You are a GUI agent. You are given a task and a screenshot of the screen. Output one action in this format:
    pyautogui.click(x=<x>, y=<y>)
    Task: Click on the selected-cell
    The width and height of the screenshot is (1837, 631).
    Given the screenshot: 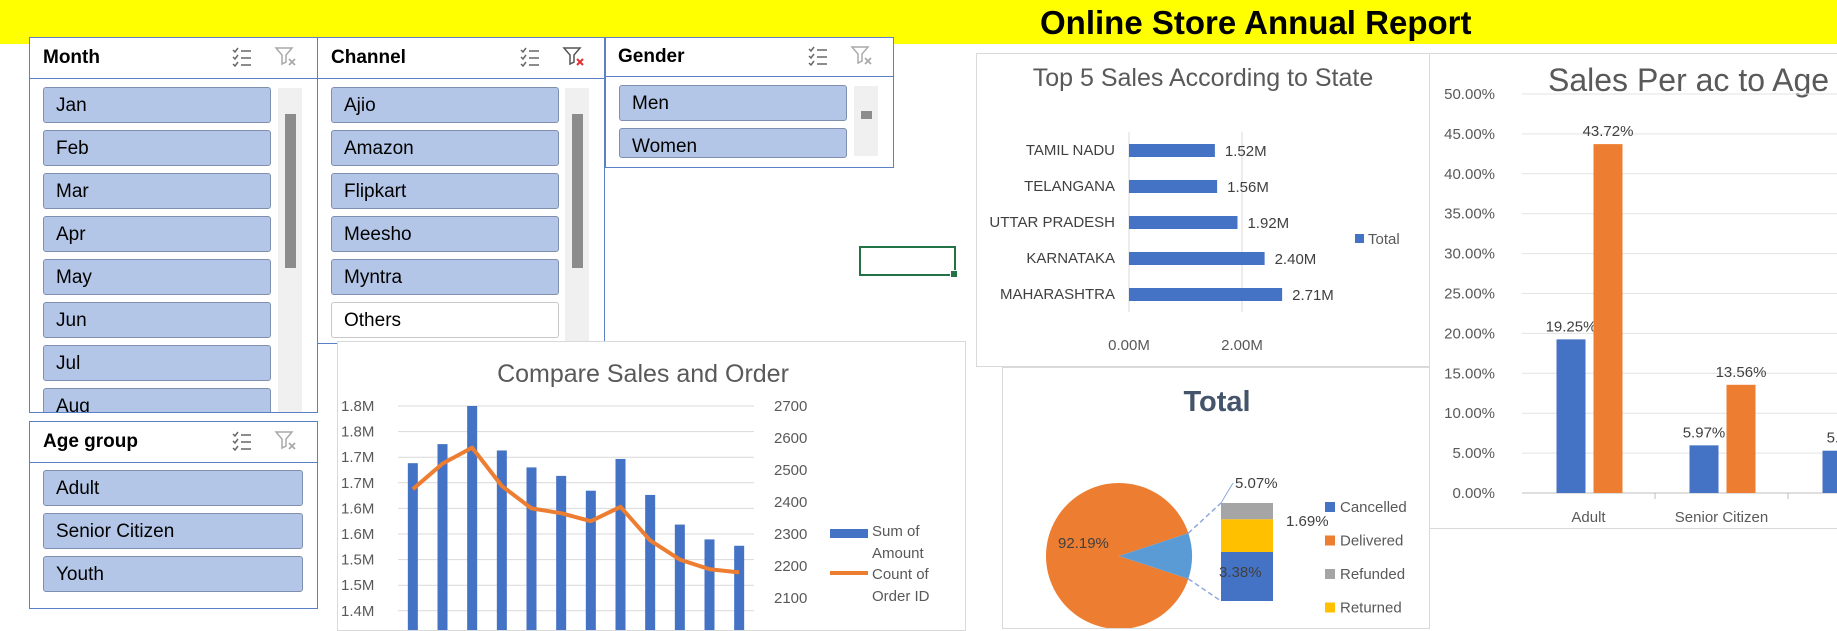 What is the action you would take?
    pyautogui.click(x=907, y=261)
    